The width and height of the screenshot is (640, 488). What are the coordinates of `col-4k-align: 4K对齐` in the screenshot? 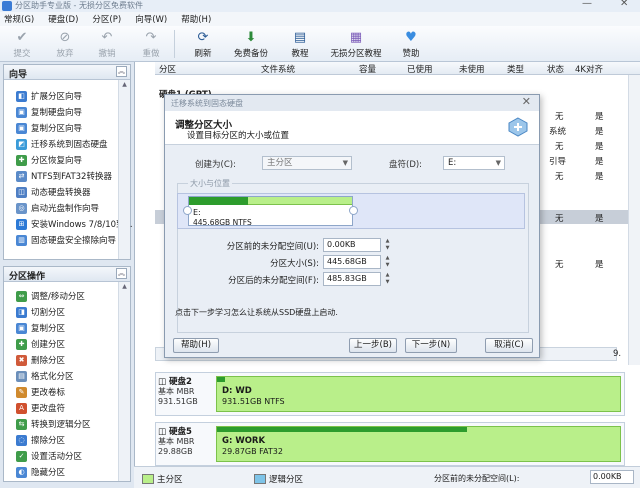 It's located at (589, 69).